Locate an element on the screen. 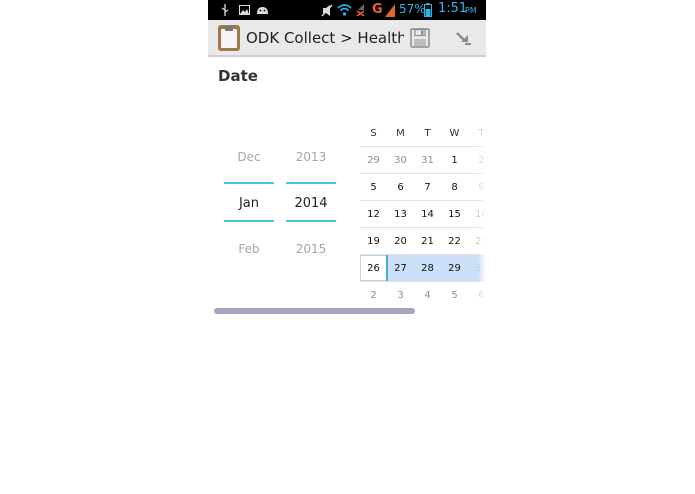 The image size is (695, 494). calendar-day: 30 is located at coordinates (400, 160).